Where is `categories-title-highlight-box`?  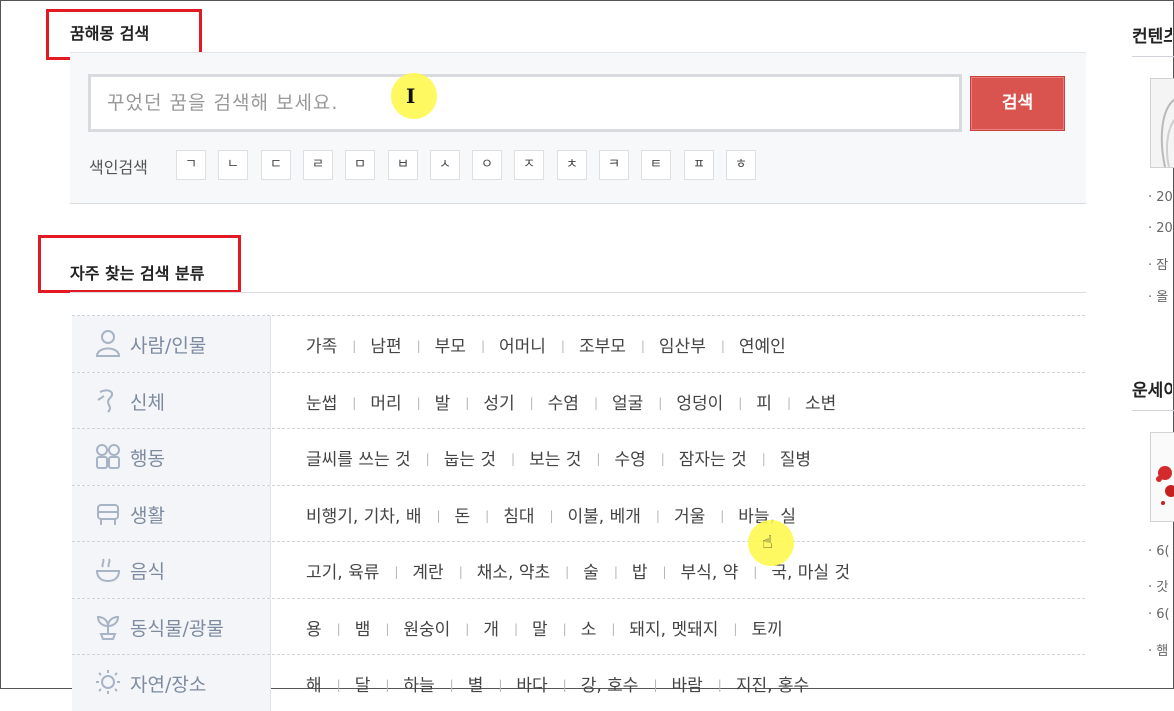
categories-title-highlight-box is located at coordinates (139, 264).